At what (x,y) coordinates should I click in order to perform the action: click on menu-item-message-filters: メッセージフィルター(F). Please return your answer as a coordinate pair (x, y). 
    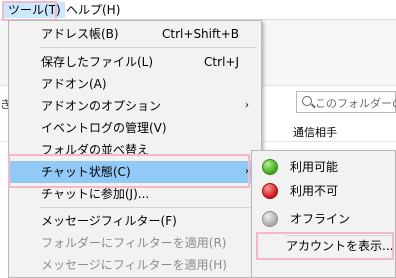
    Looking at the image, I should click on (135, 221).